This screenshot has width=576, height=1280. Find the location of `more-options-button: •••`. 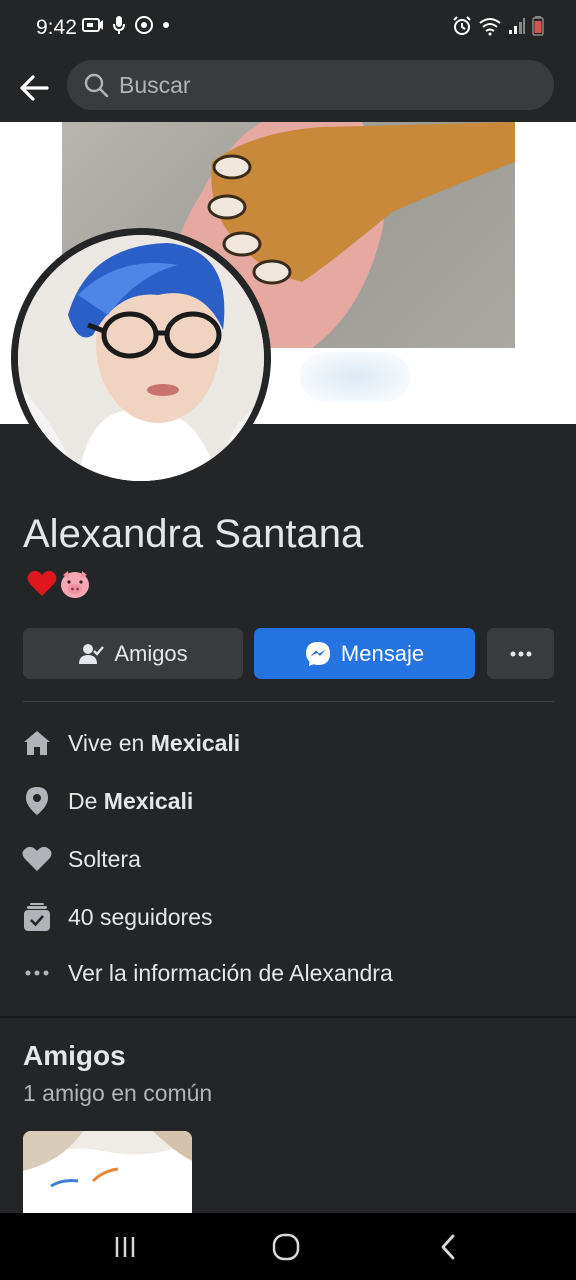

more-options-button: ••• is located at coordinates (520, 653).